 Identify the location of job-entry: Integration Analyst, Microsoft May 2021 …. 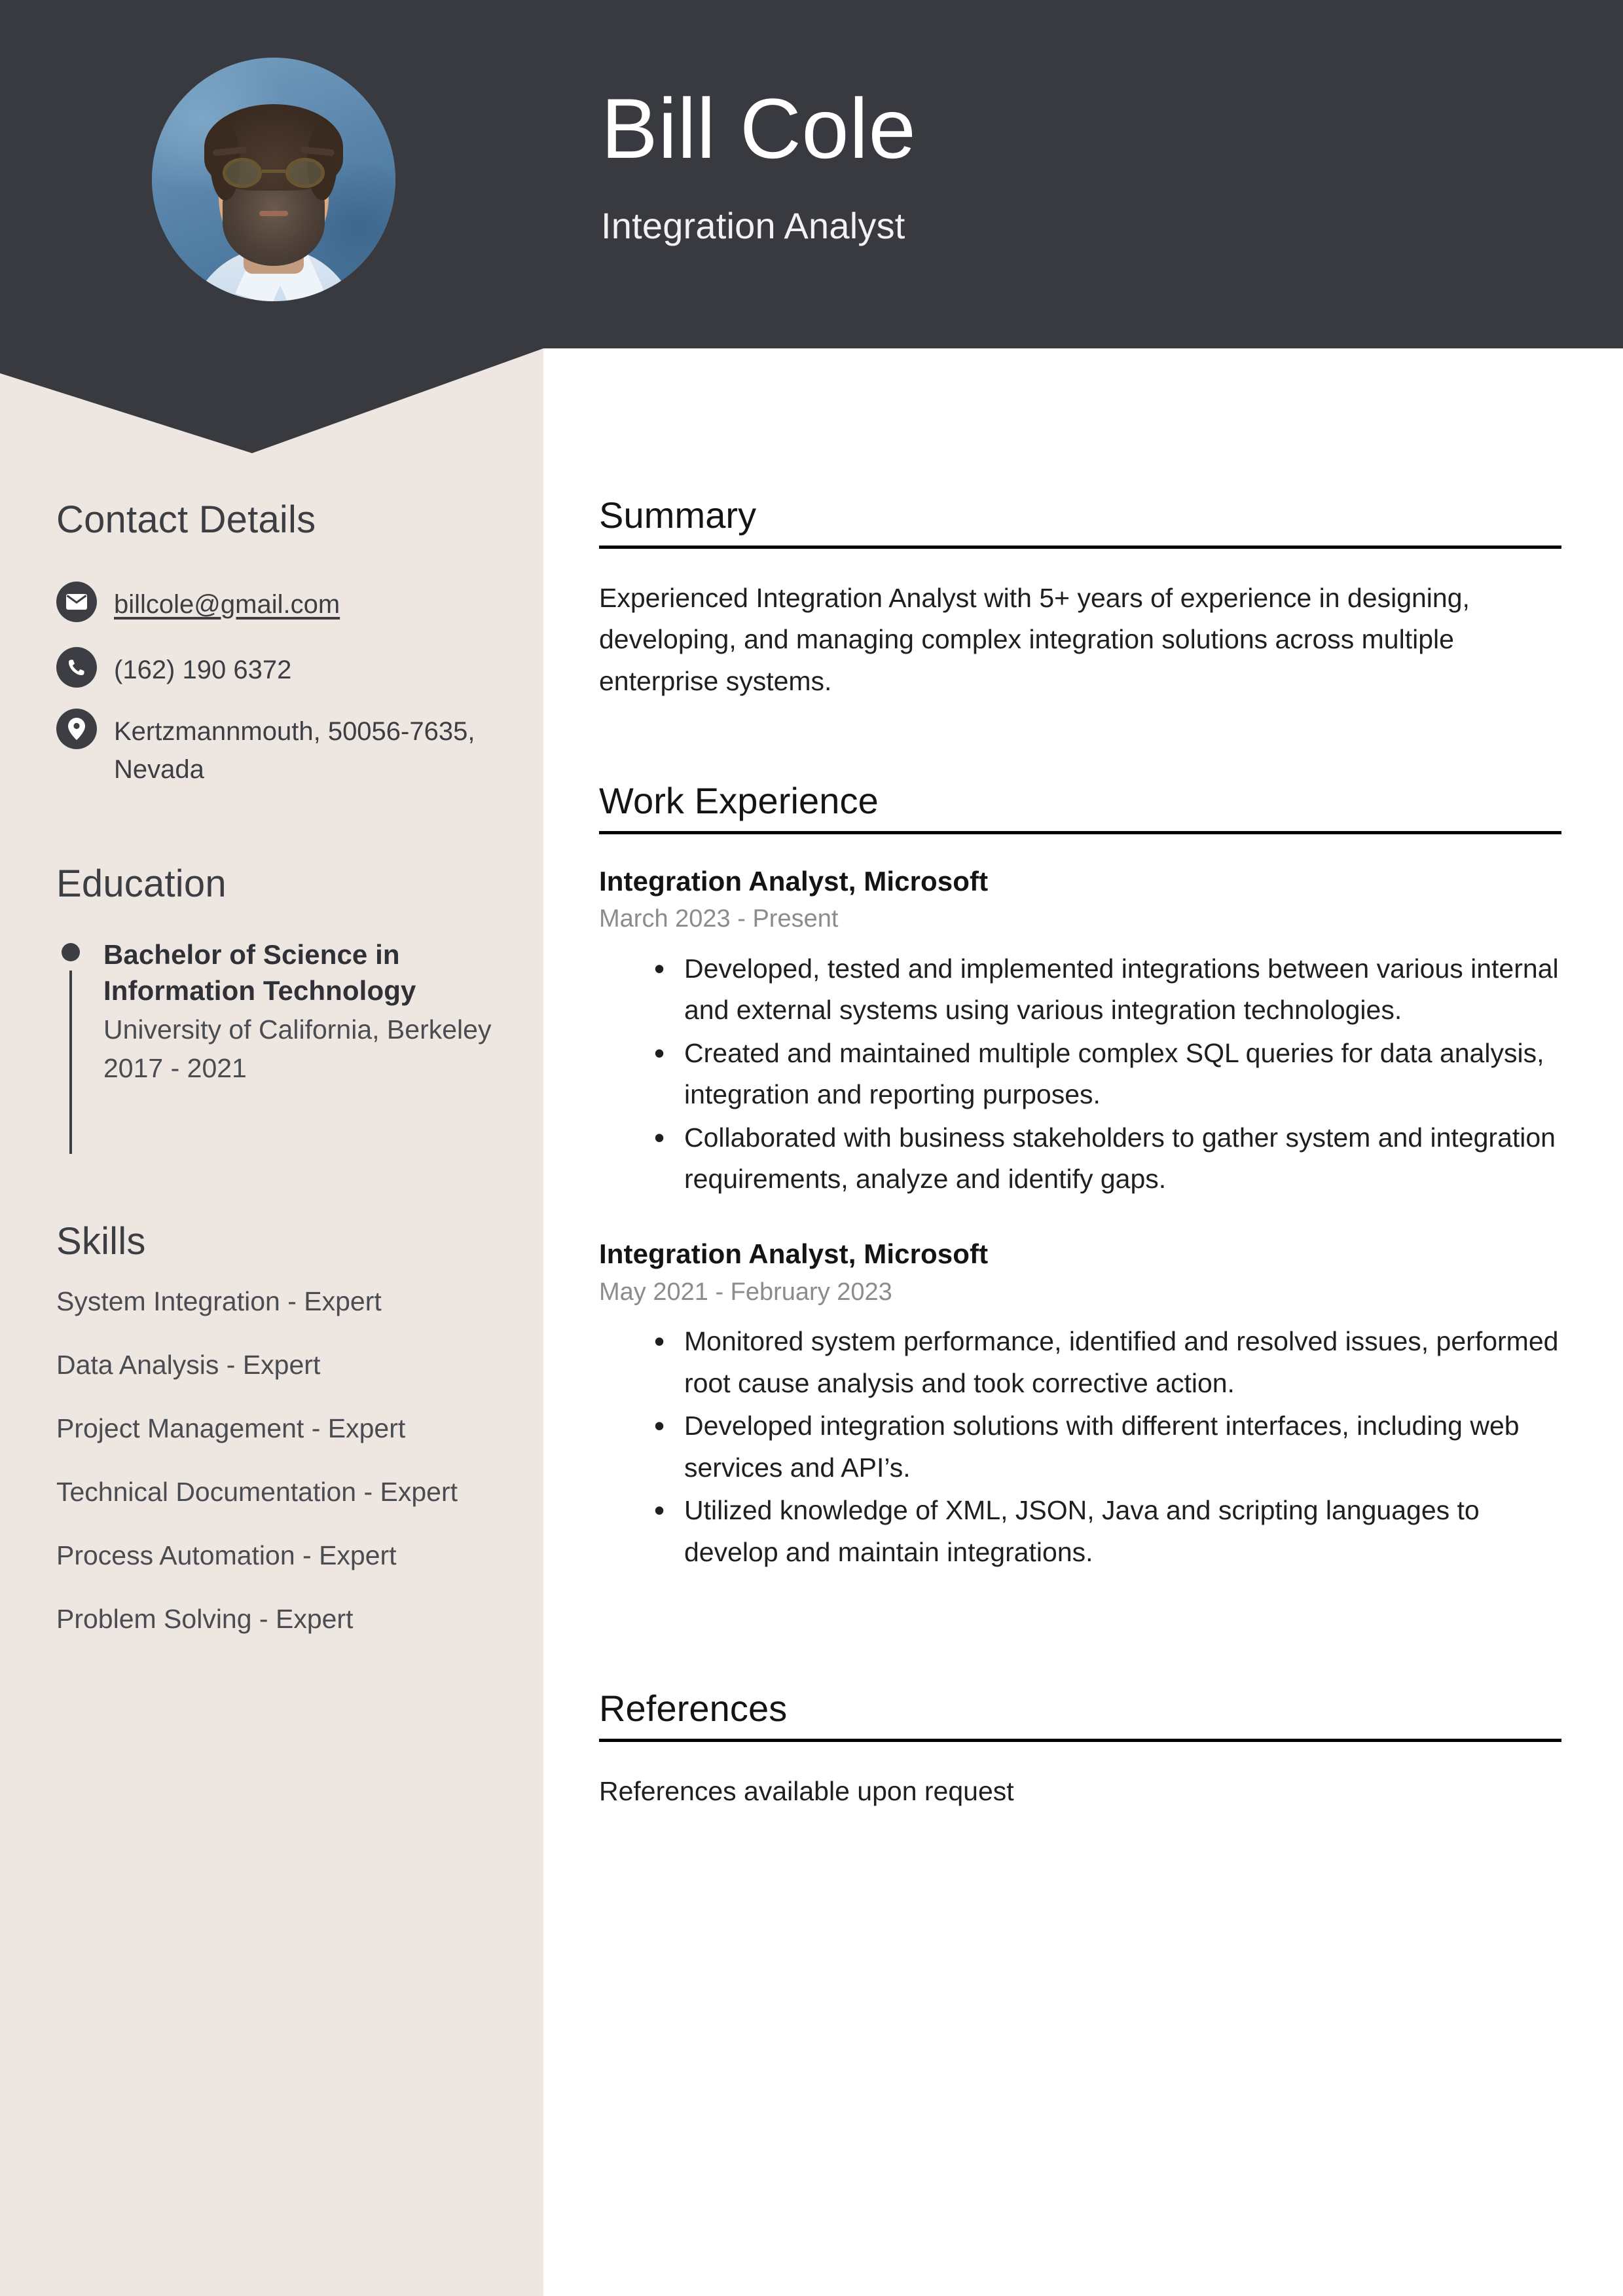
(1080, 1405).